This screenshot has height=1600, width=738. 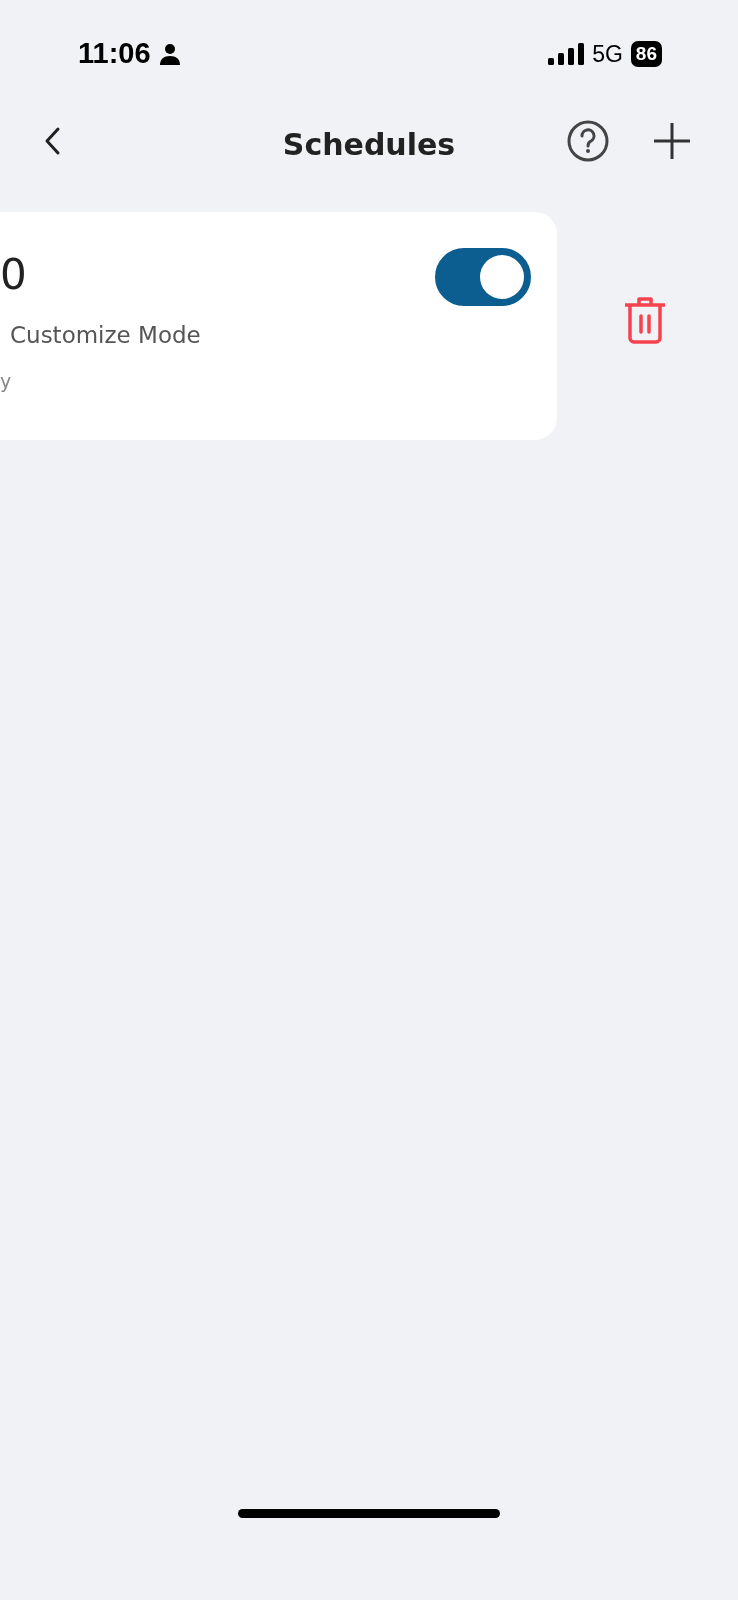 I want to click on schedule-time: 0, so click(x=13, y=275).